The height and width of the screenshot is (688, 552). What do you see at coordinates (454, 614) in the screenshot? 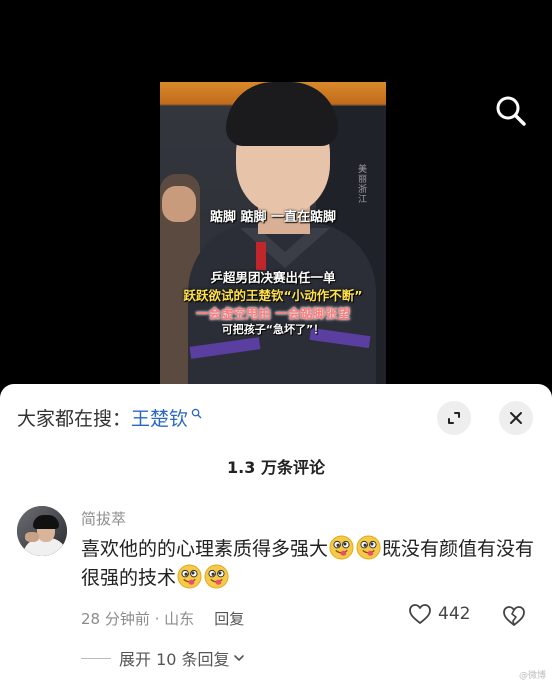
I see `like-count: 442` at bounding box center [454, 614].